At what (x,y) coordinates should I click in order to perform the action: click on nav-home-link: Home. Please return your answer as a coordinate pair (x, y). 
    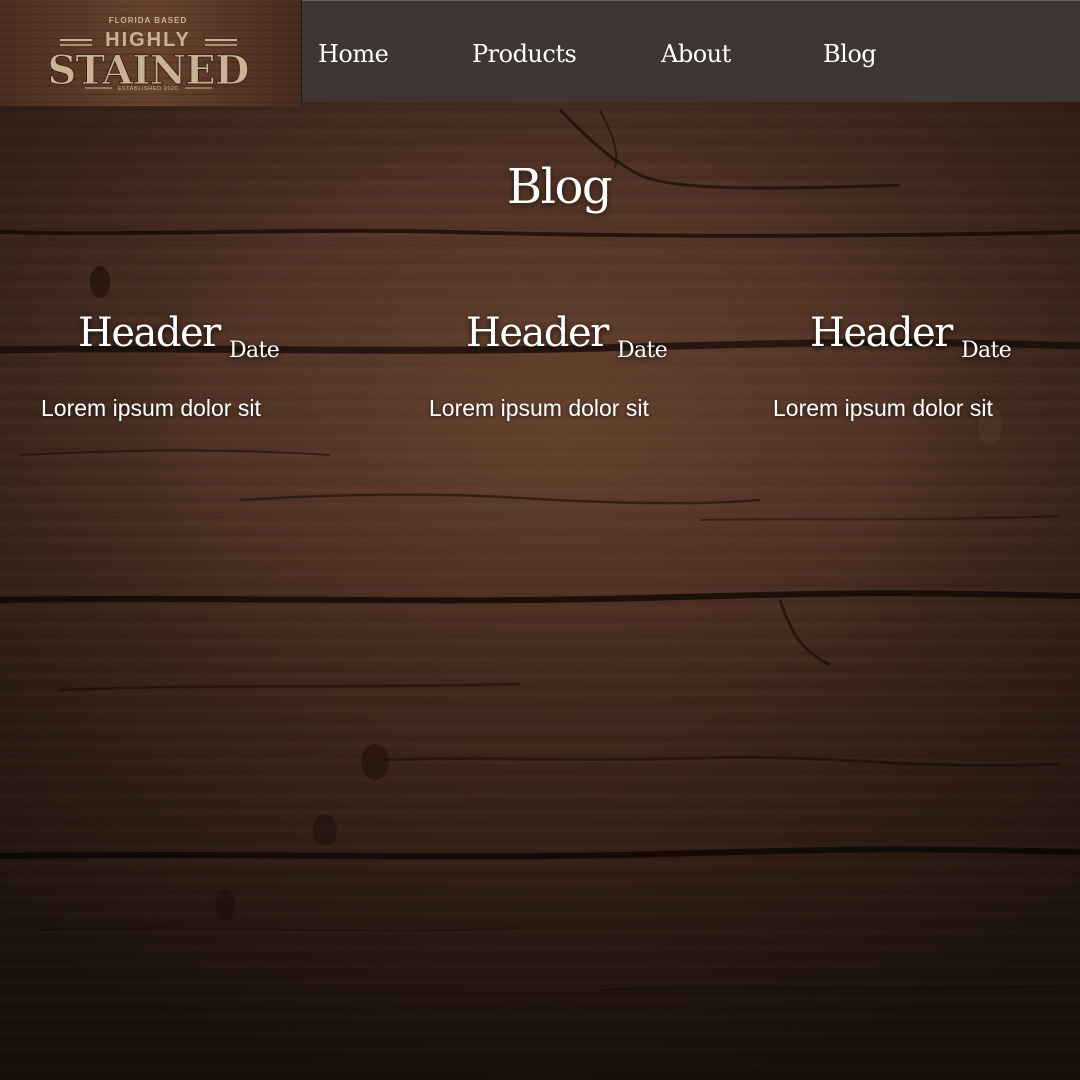
    Looking at the image, I should click on (353, 54).